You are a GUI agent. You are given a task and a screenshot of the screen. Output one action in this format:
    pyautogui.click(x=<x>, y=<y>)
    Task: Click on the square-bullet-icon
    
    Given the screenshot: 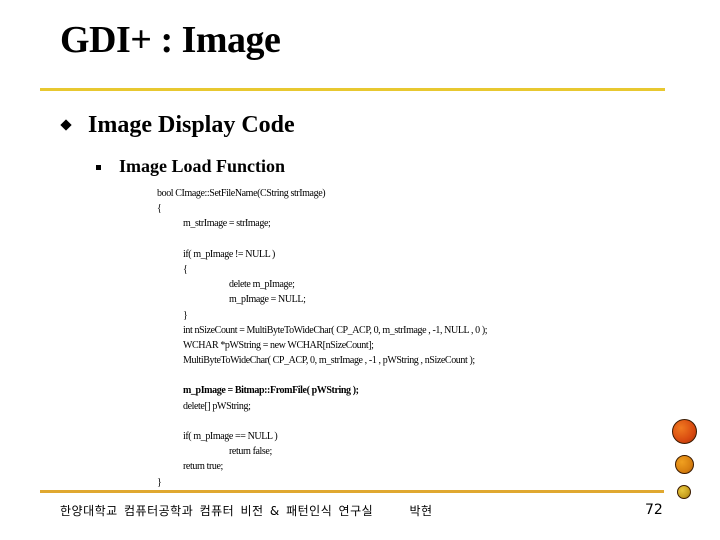 What is the action you would take?
    pyautogui.click(x=98, y=167)
    